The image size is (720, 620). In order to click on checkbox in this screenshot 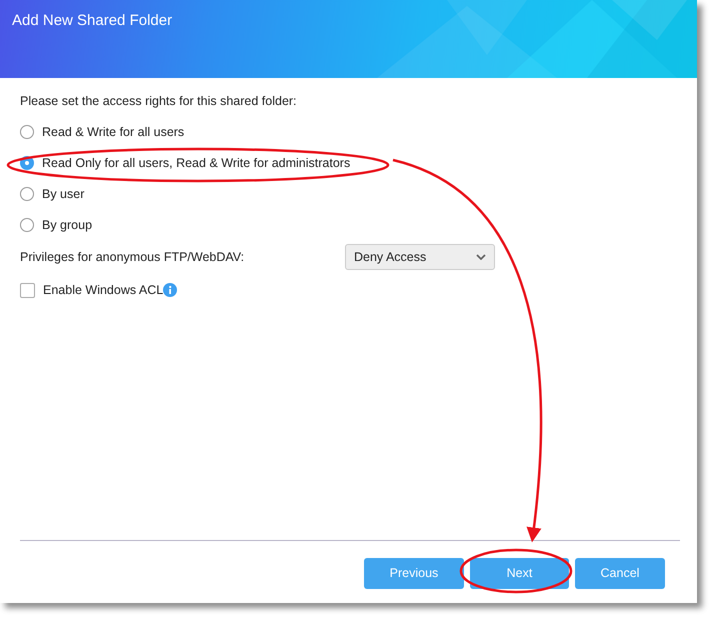, I will do `click(27, 290)`.